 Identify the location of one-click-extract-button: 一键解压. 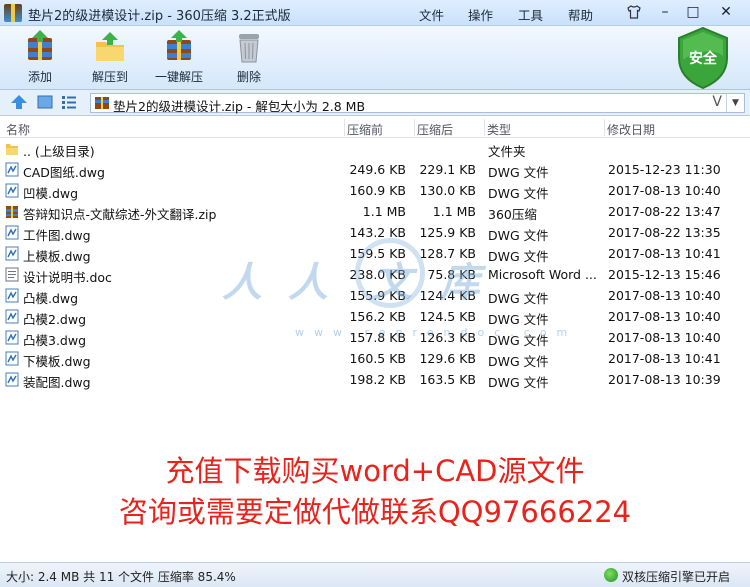
(179, 57).